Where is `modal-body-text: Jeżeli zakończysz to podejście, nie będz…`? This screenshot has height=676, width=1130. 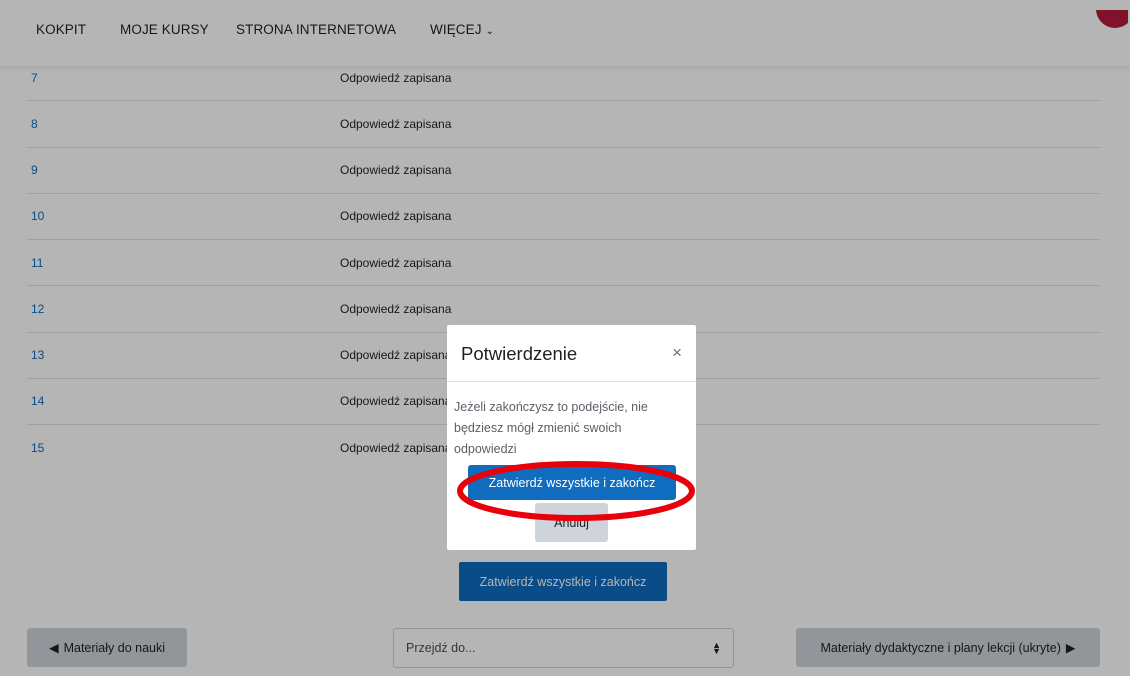
modal-body-text: Jeżeli zakończysz to podejście, nie będz… is located at coordinates (551, 428).